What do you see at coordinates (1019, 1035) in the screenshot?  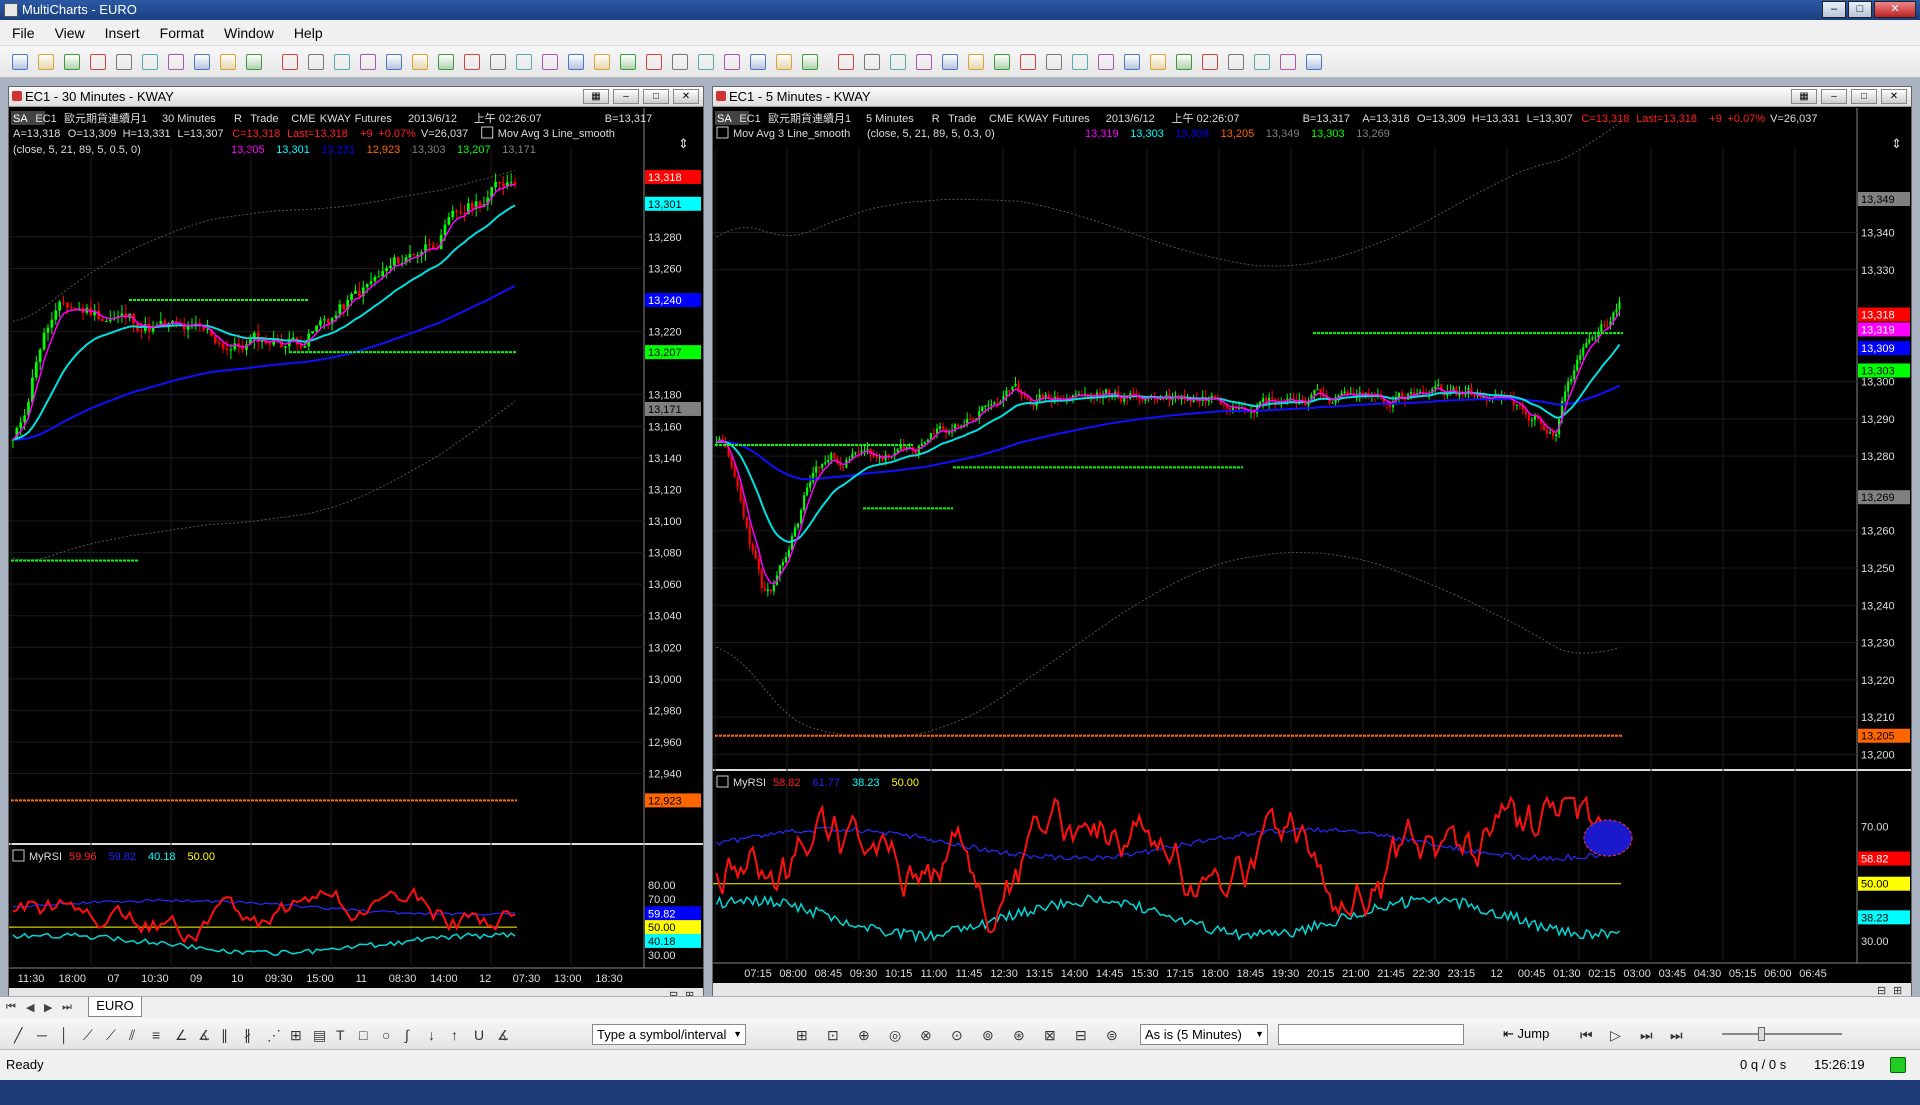 I see `chart-tool-icon: ⊛` at bounding box center [1019, 1035].